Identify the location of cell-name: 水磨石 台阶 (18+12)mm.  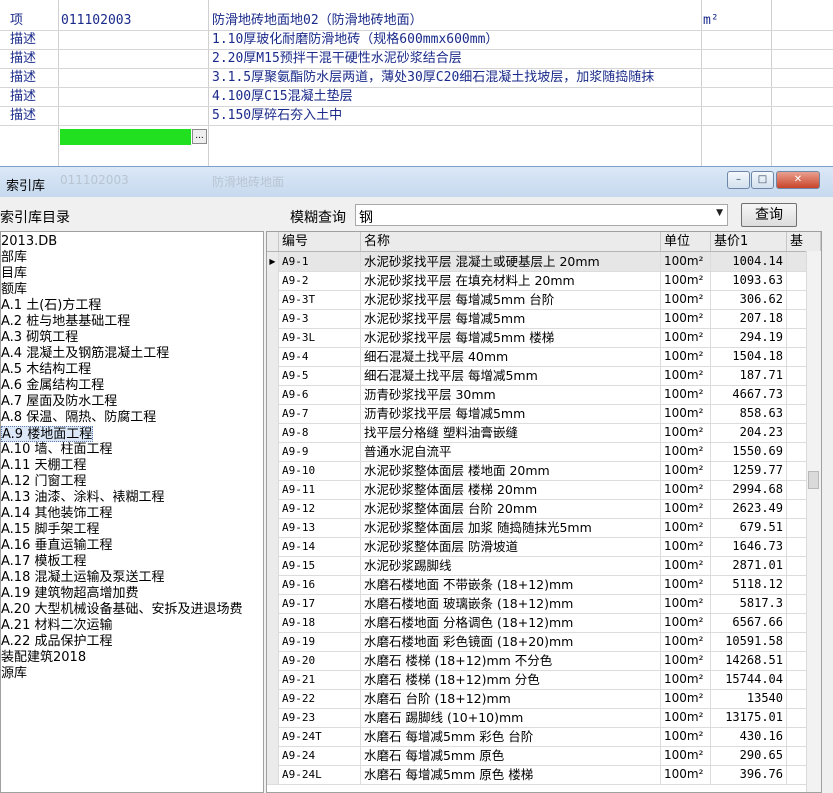
(511, 698).